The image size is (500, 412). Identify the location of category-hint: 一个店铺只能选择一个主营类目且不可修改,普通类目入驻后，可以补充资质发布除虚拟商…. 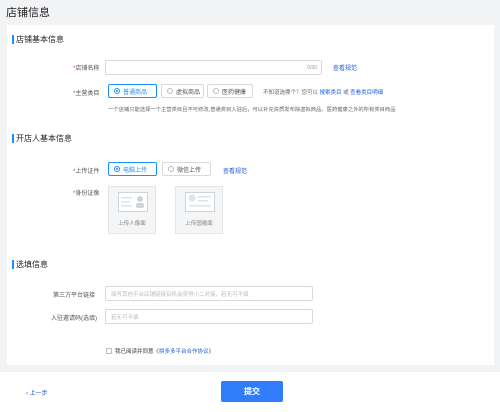
(252, 110).